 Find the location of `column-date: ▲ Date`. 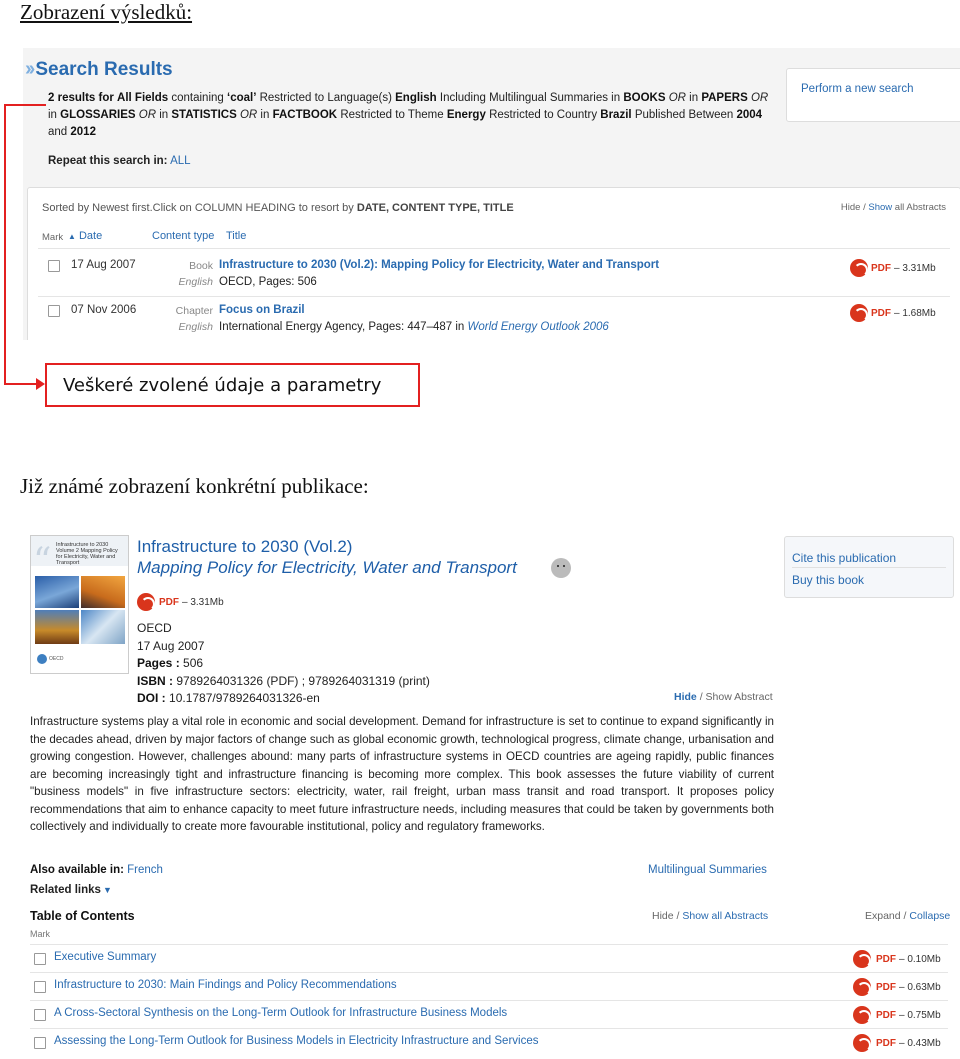

column-date: ▲ Date is located at coordinates (85, 236).